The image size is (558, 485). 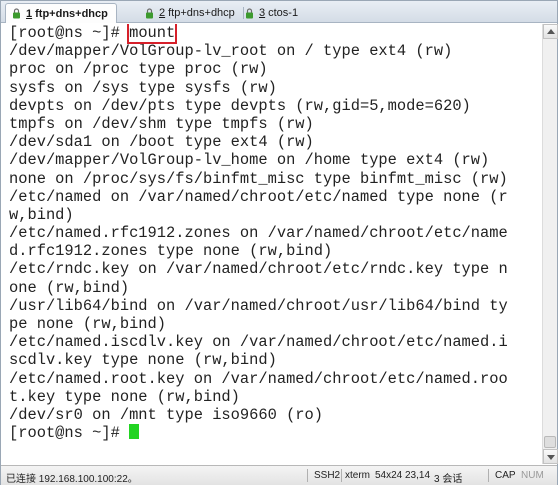 I want to click on command-text: mount, so click(x=152, y=34).